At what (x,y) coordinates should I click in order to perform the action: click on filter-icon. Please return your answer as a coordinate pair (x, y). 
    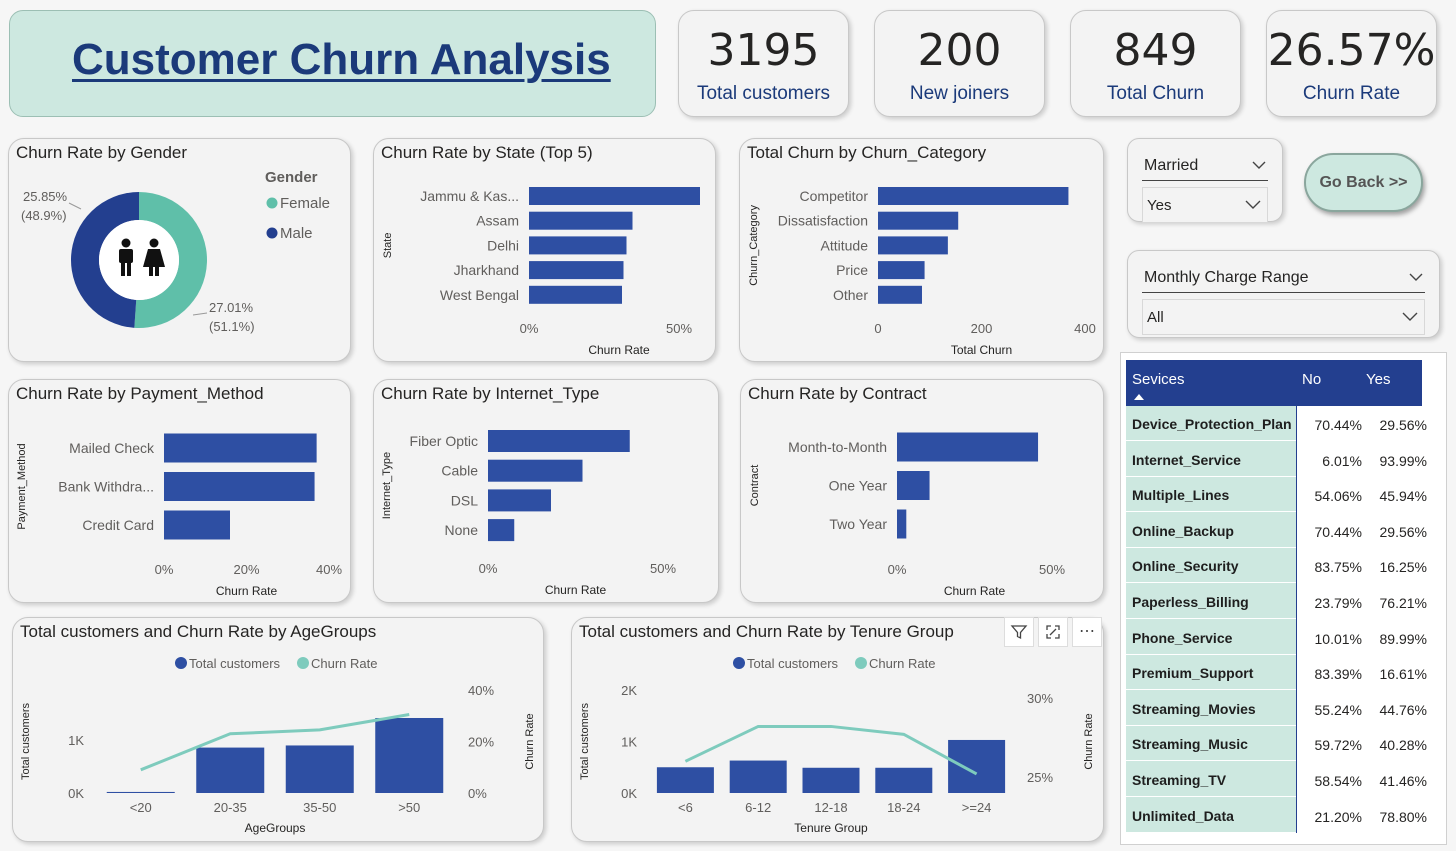
    Looking at the image, I should click on (1019, 632).